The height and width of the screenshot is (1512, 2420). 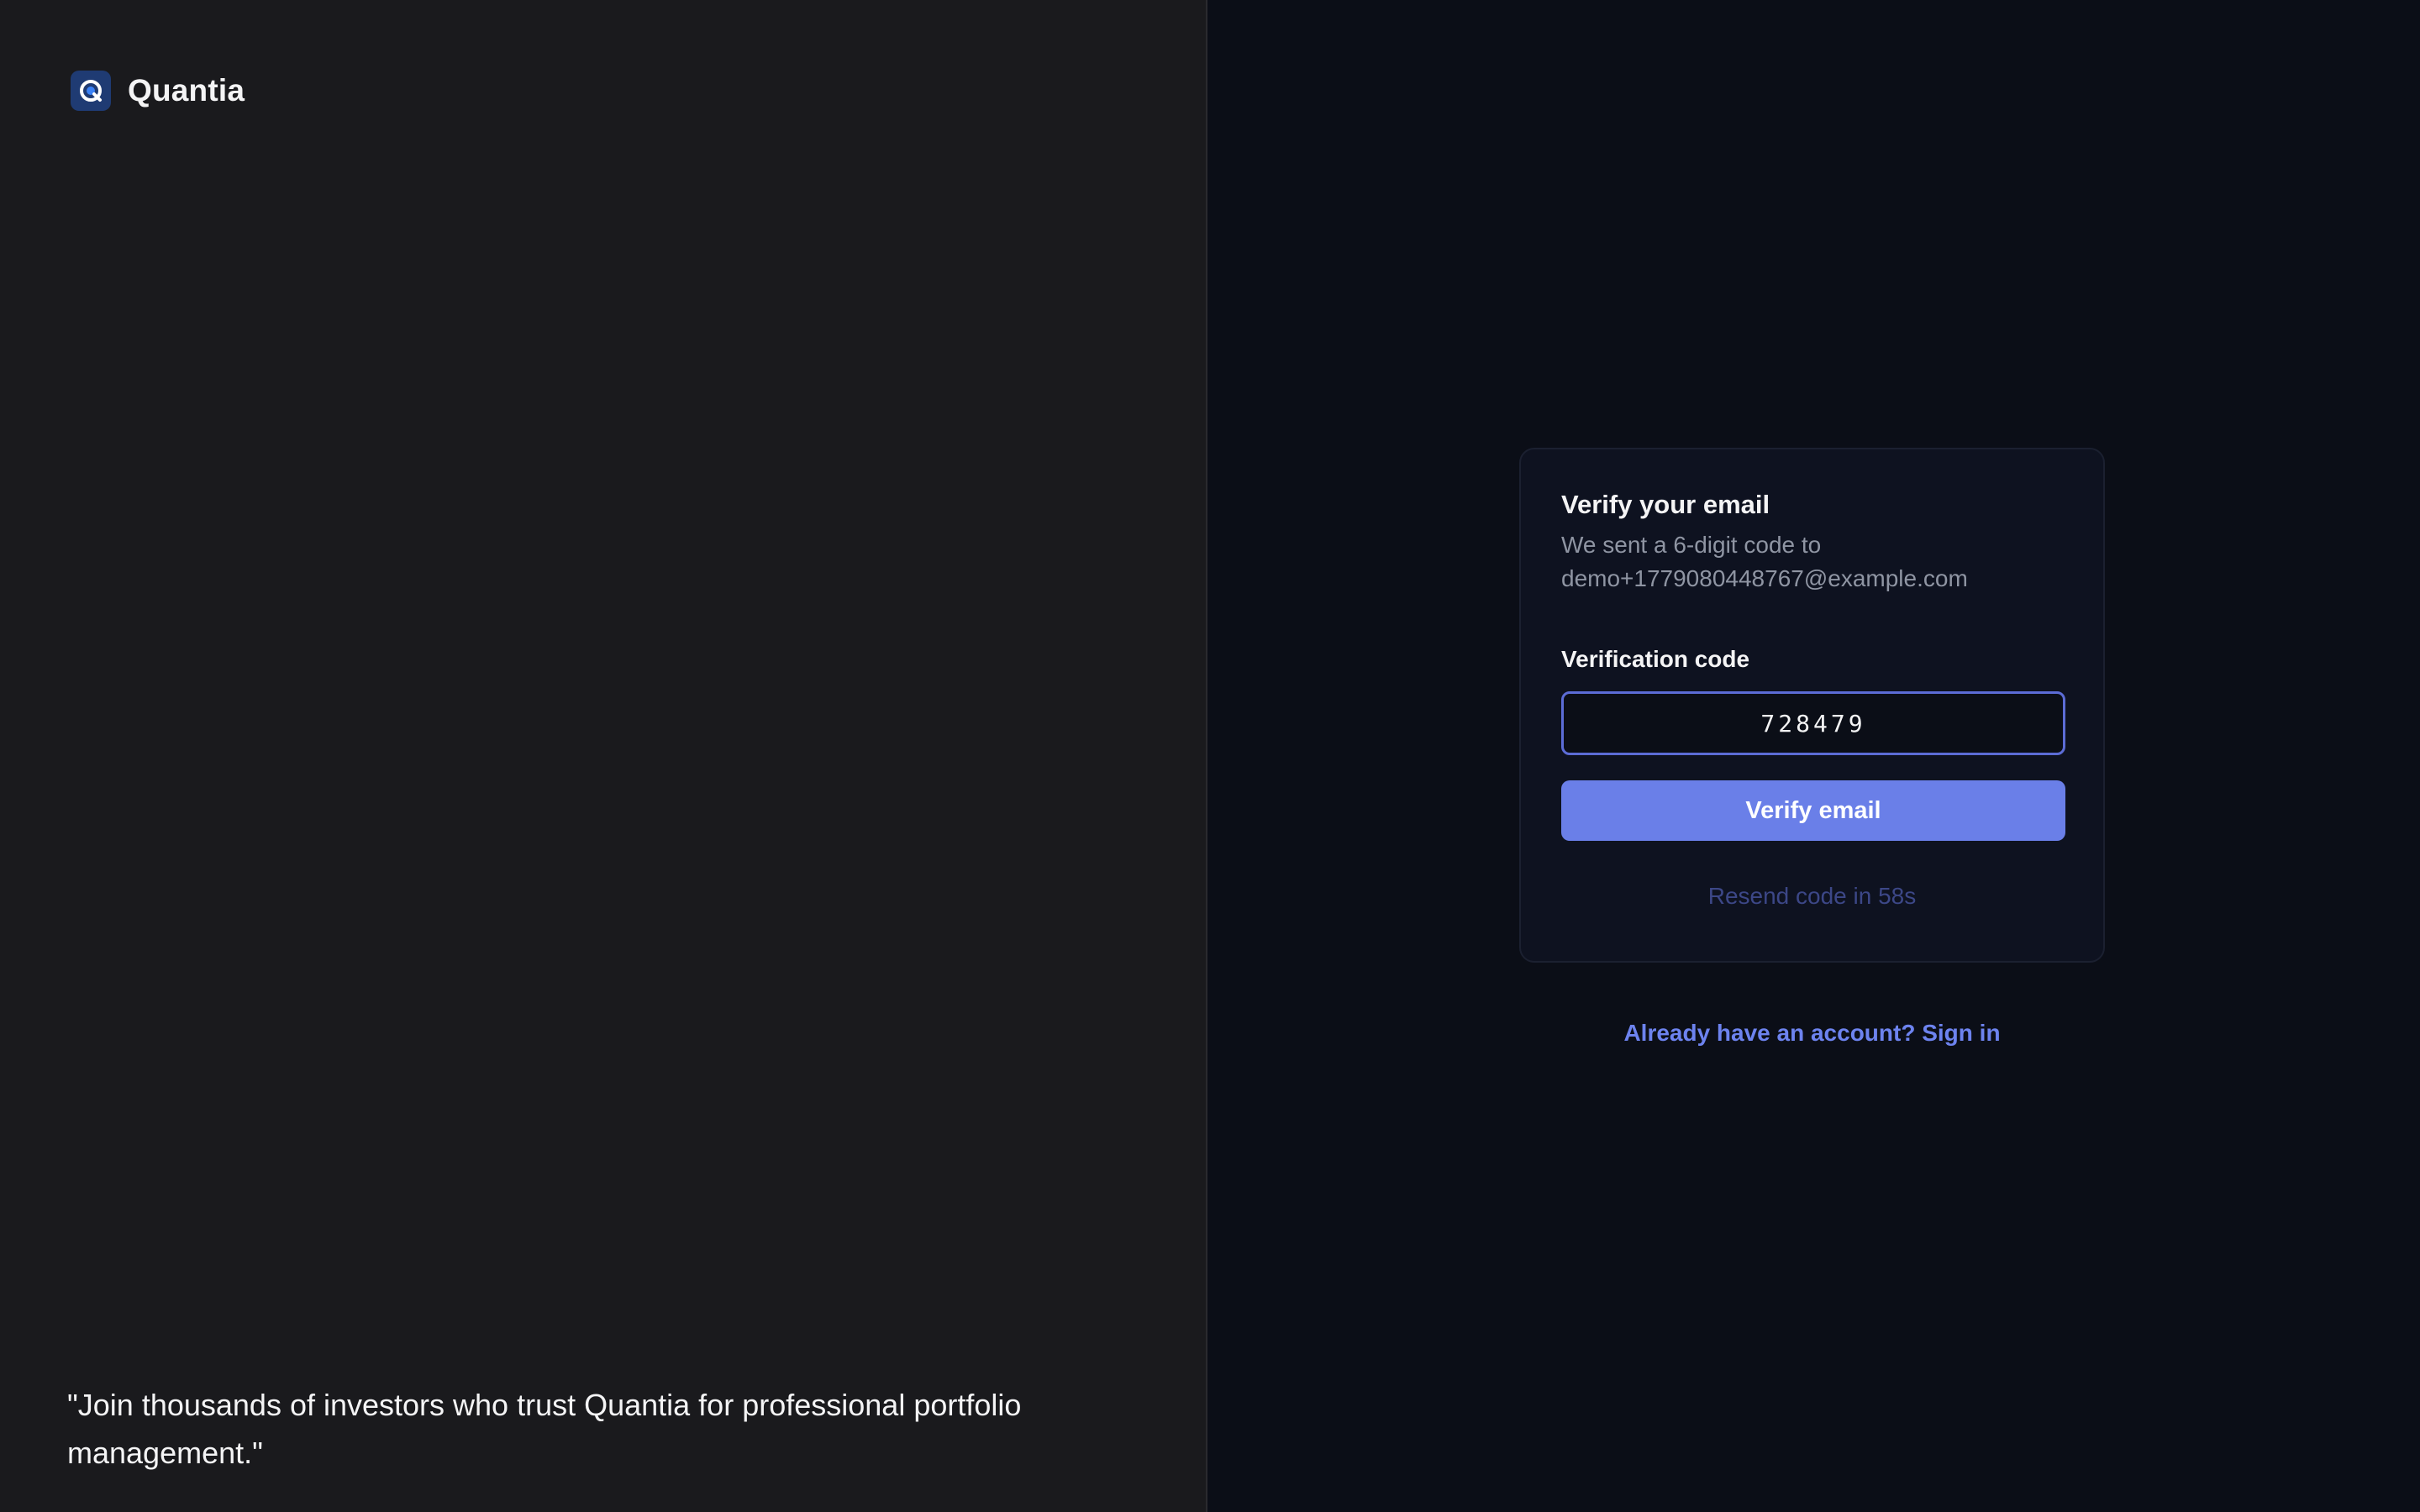 I want to click on brand-header: Quantia, so click(x=158, y=91).